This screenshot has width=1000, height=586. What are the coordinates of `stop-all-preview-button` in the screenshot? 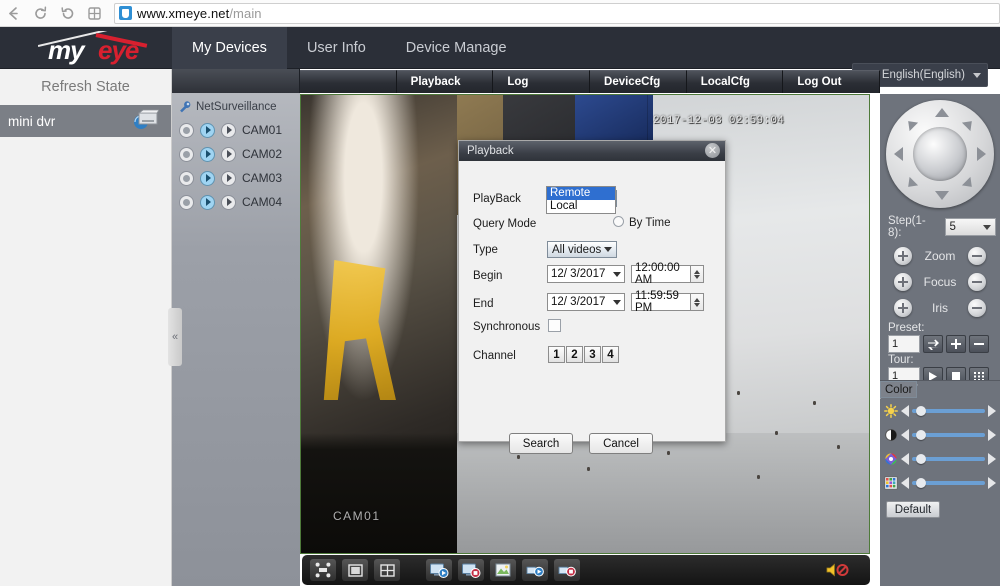 It's located at (471, 570).